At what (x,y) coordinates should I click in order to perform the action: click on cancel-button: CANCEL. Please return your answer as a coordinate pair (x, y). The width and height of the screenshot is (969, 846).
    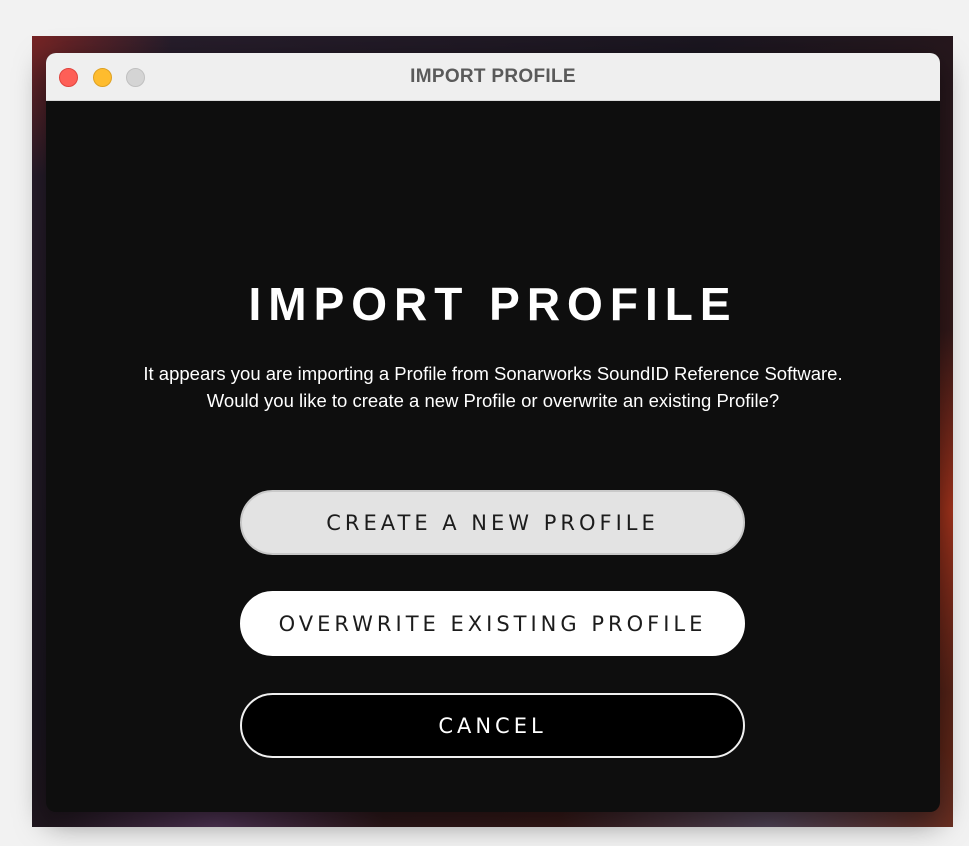
    Looking at the image, I should click on (492, 725).